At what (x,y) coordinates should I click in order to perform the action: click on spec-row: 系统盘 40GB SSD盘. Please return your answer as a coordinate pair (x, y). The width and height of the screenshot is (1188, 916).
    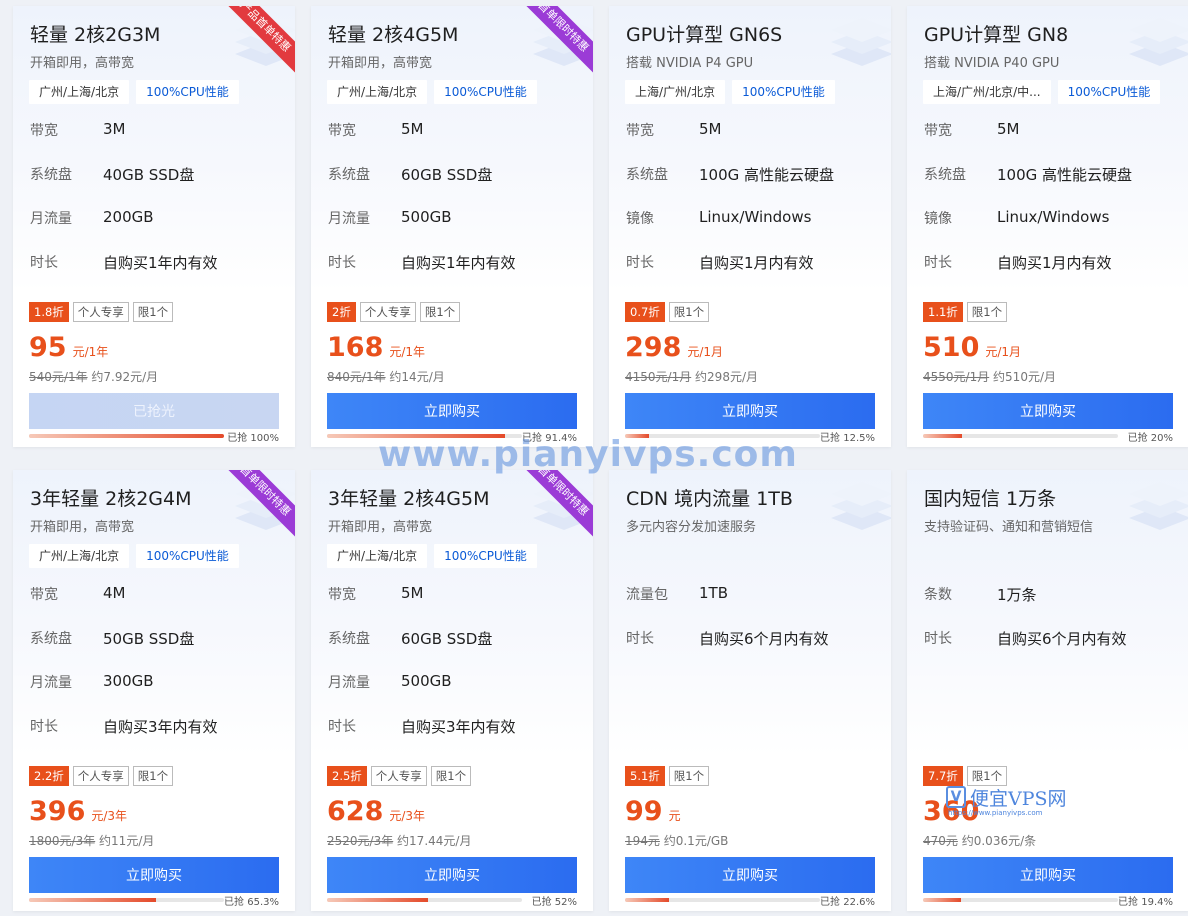
    Looking at the image, I should click on (112, 174).